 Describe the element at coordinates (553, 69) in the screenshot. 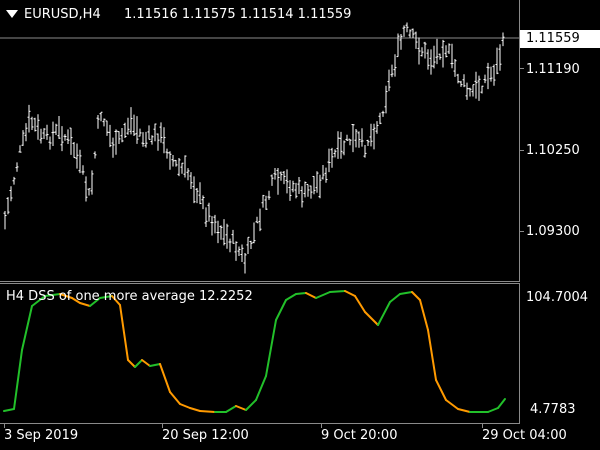

I see `price-axis-label: 1.11190` at that location.